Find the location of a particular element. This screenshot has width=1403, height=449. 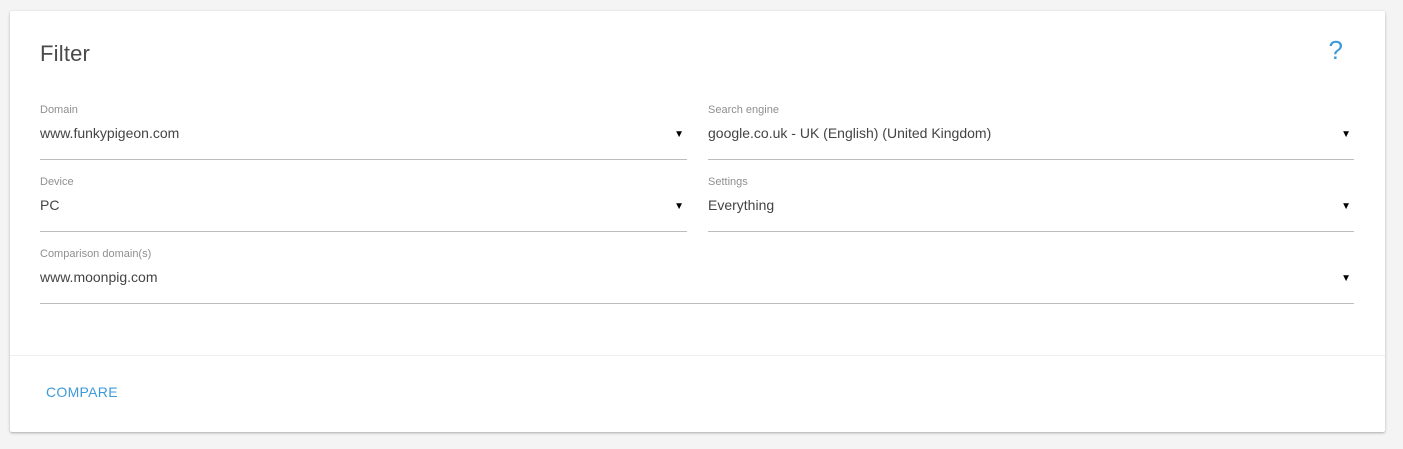

device-label: Device is located at coordinates (57, 182).